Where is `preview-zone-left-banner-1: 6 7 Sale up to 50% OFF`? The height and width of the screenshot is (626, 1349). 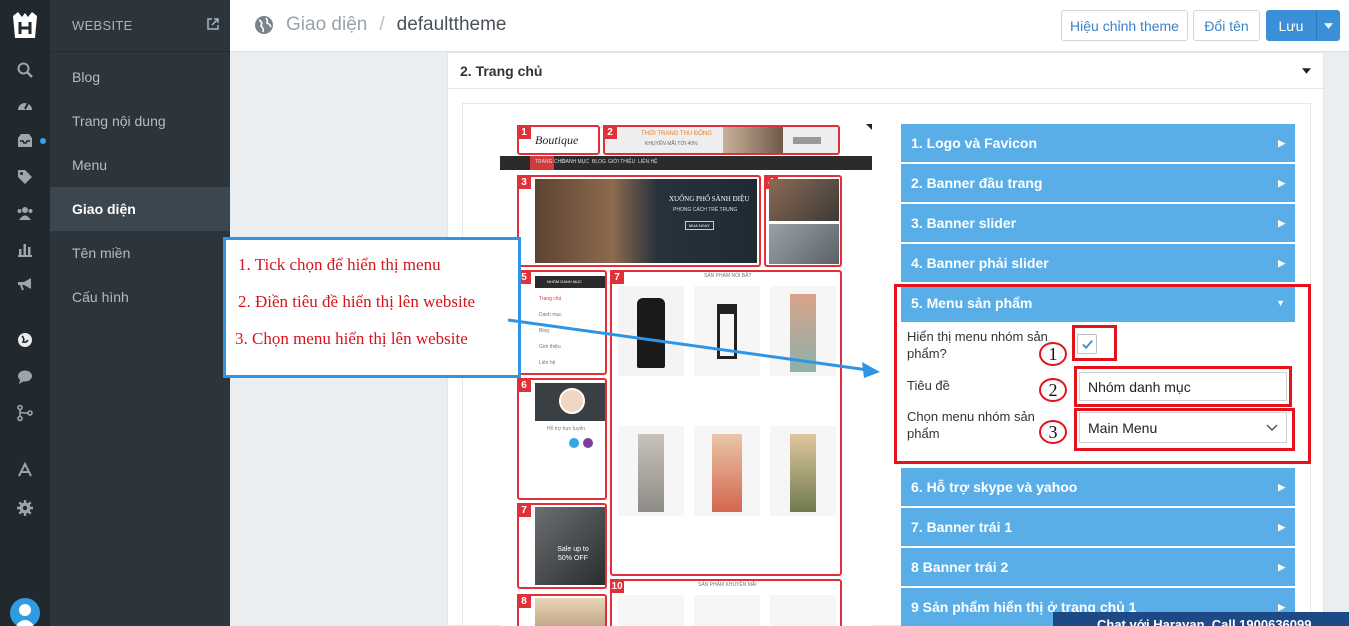
preview-zone-left-banner-1: 6 7 Sale up to 50% OFF is located at coordinates (562, 546).